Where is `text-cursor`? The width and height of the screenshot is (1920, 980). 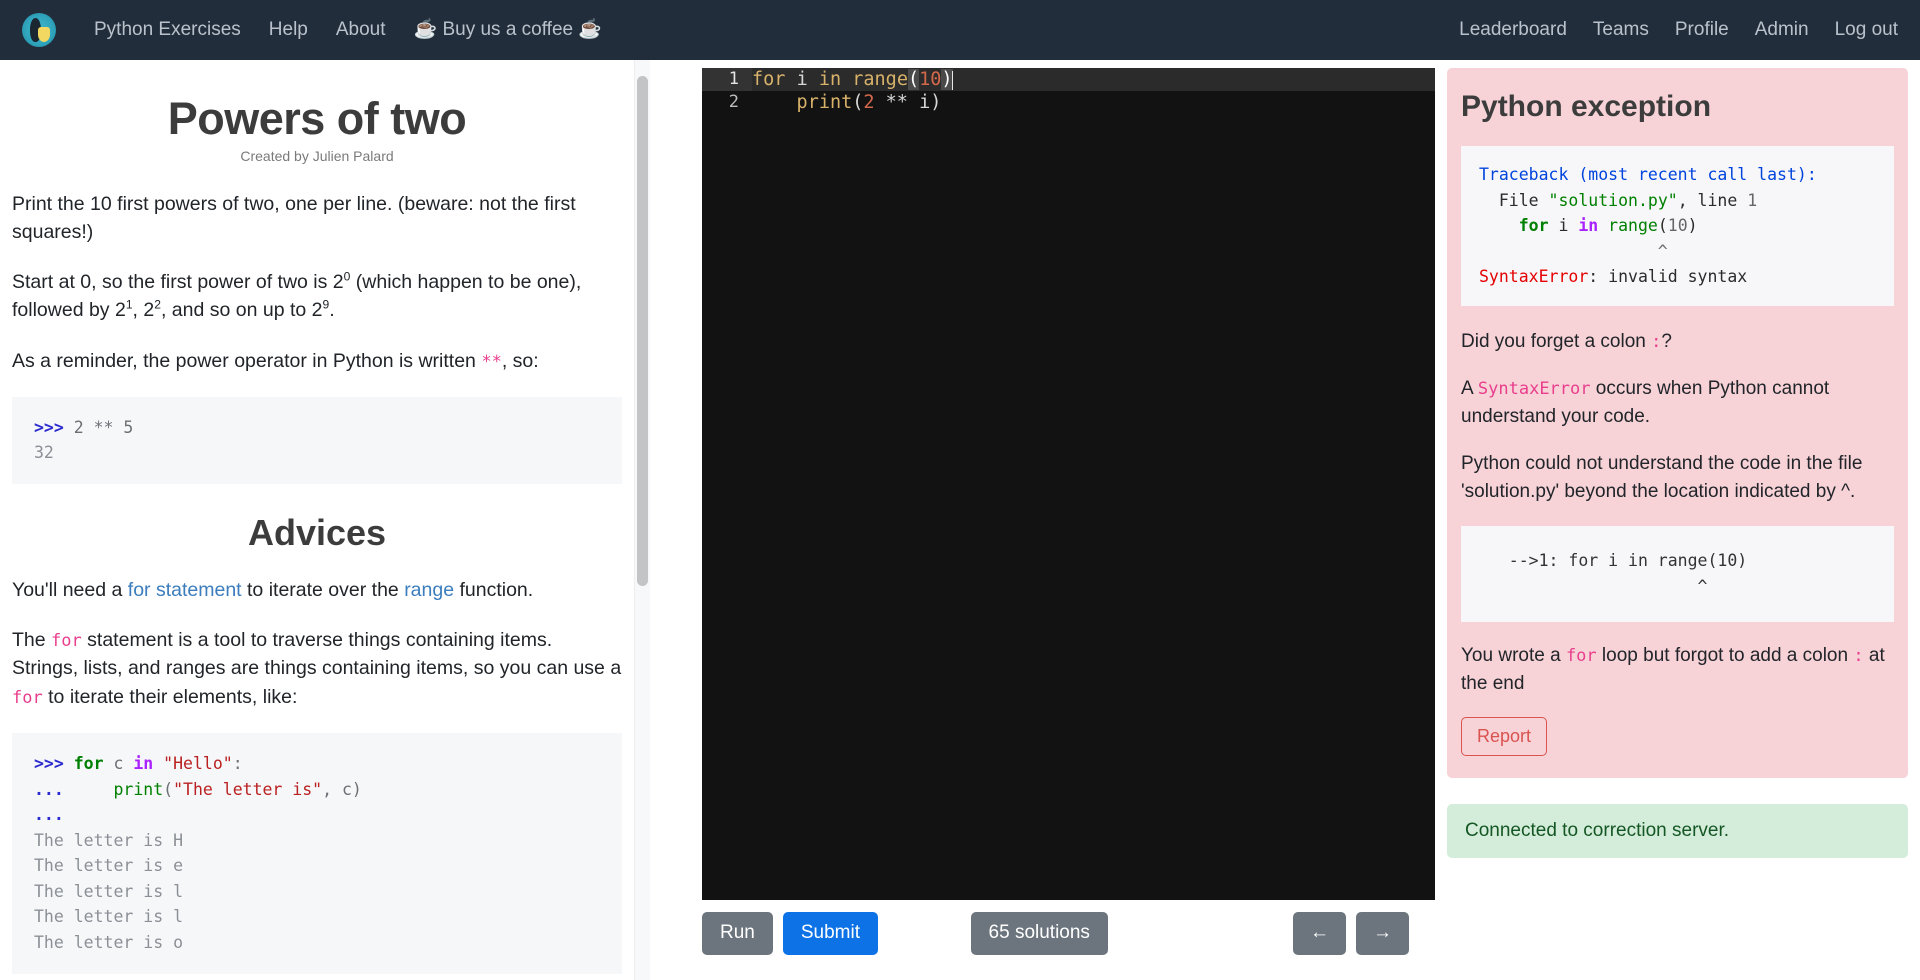
text-cursor is located at coordinates (952, 80).